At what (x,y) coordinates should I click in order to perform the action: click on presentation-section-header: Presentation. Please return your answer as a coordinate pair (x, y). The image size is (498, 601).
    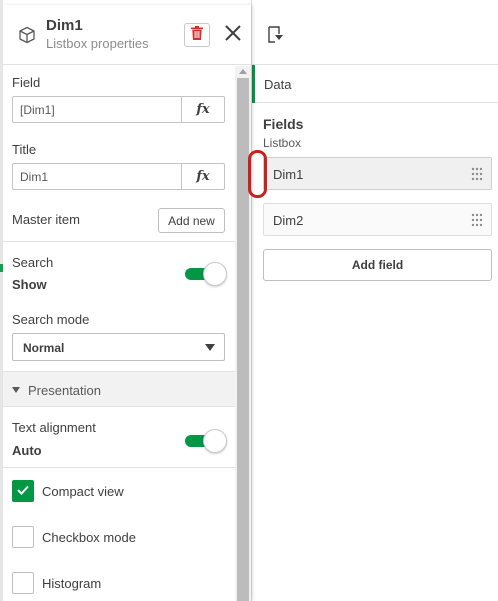
    Looking at the image, I should click on (119, 389).